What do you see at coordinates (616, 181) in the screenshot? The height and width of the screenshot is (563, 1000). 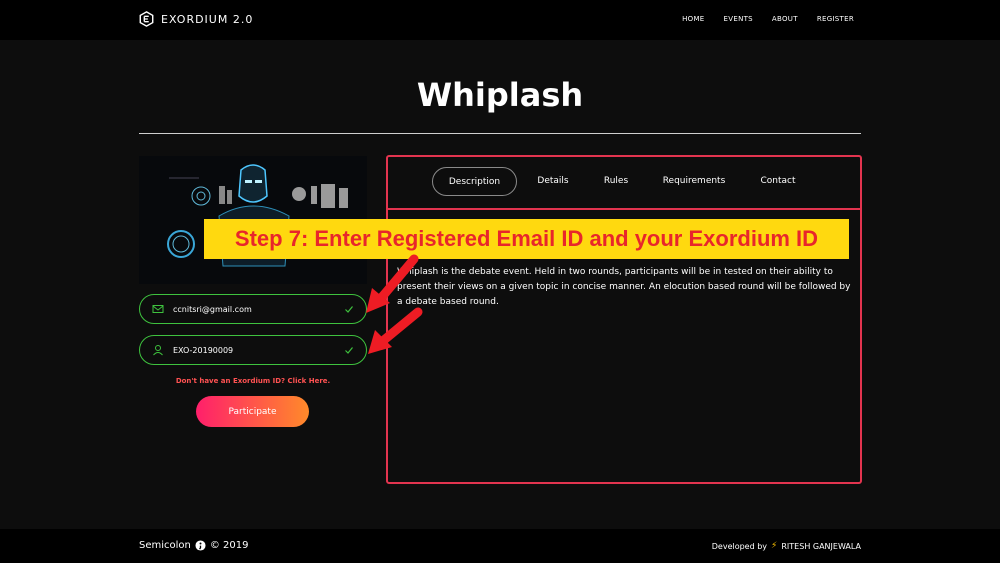 I see `tab-rules: Rules` at bounding box center [616, 181].